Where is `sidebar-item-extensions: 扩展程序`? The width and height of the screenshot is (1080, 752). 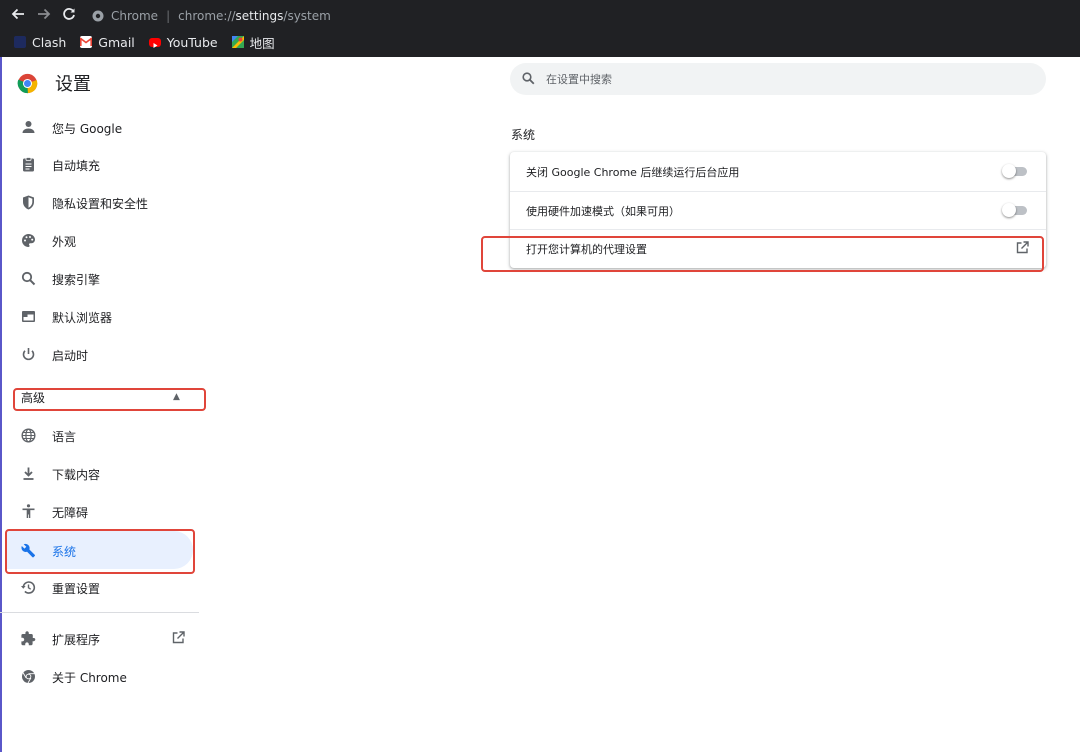 sidebar-item-extensions: 扩展程序 is located at coordinates (100, 638).